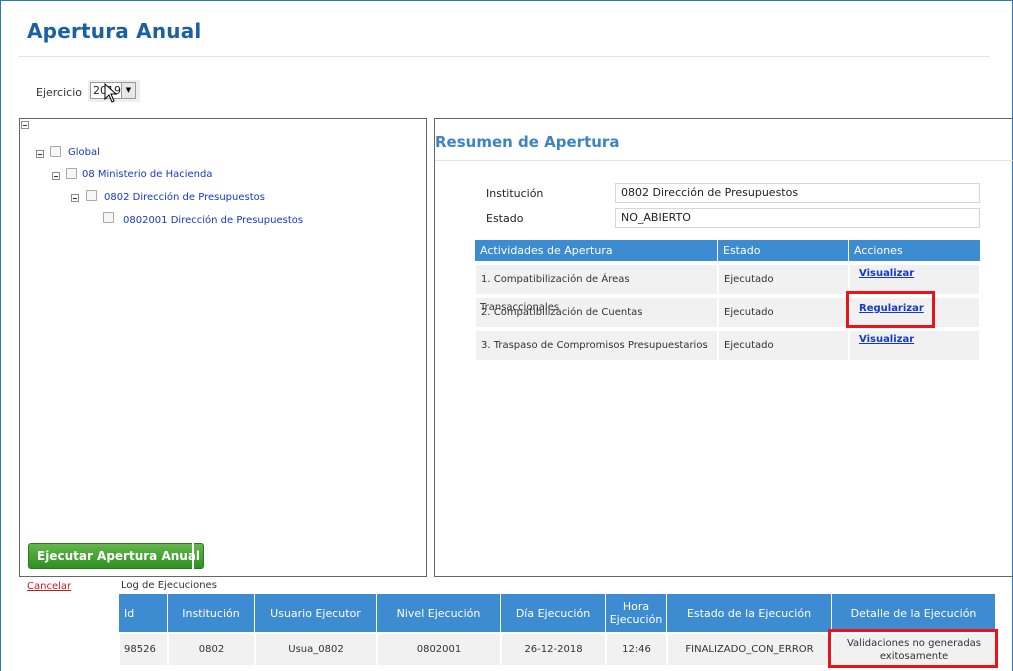 The height and width of the screenshot is (671, 1013). Describe the element at coordinates (169, 585) in the screenshot. I see `log-title: Log de Ejecuciones` at that location.